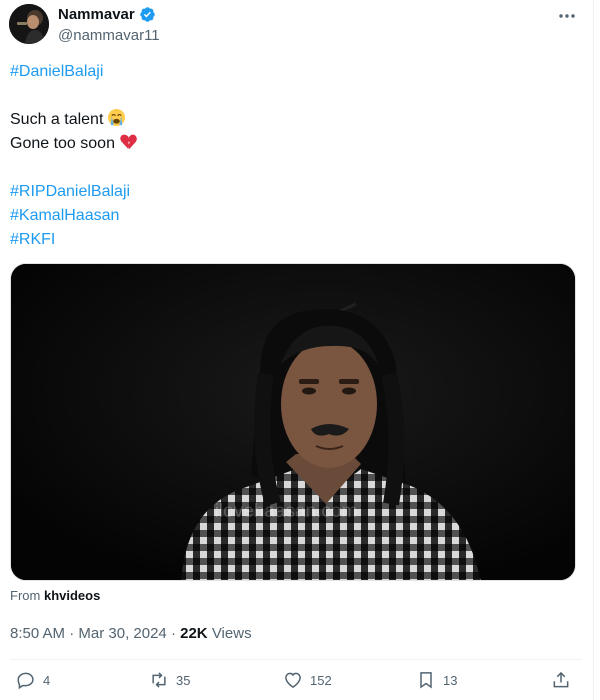 The width and height of the screenshot is (600, 700). Describe the element at coordinates (32, 239) in the screenshot. I see `hashtag-rkfi: #RKFI` at that location.